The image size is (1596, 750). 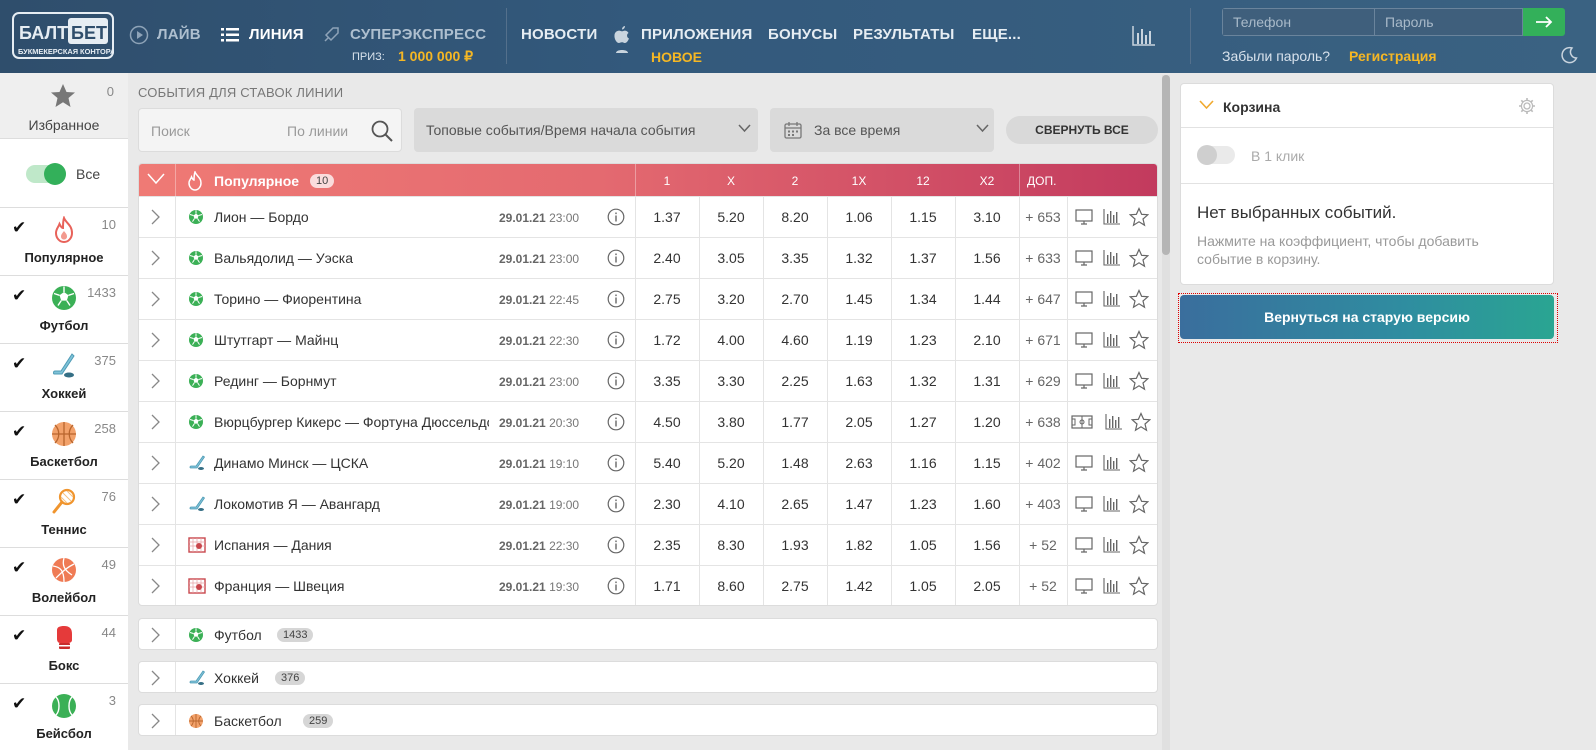 I want to click on event-name: Испания — Дания, so click(x=351, y=545).